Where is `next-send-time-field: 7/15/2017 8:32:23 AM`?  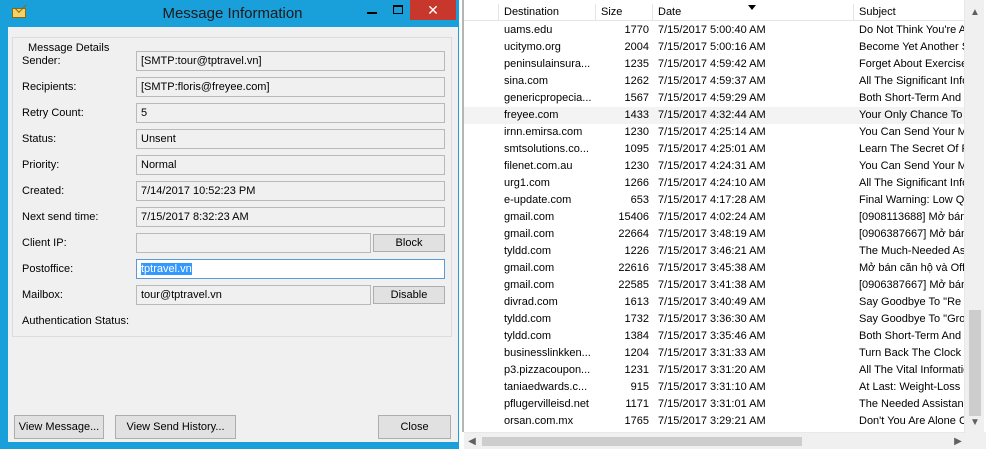 next-send-time-field: 7/15/2017 8:32:23 AM is located at coordinates (290, 217).